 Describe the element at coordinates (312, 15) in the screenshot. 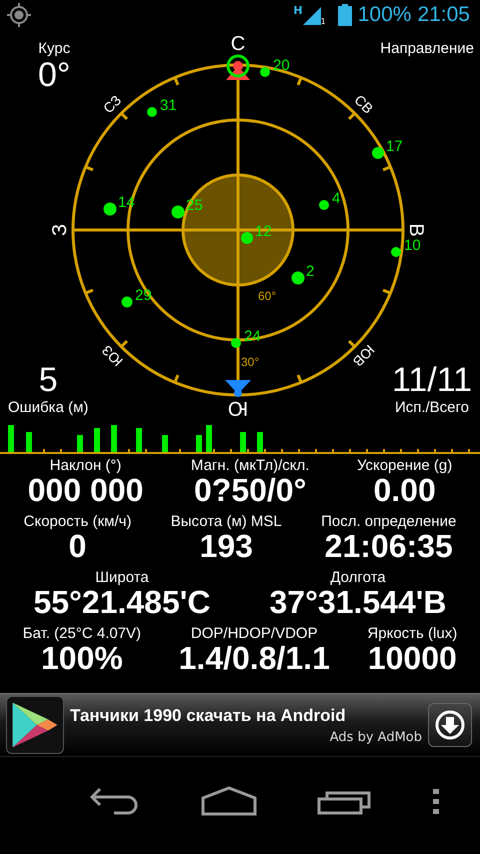

I see `signal-icon` at that location.